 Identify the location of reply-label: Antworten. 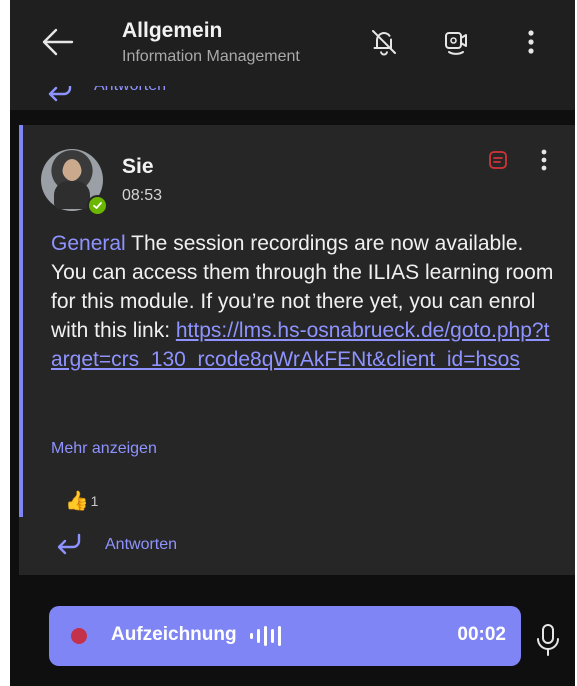
(141, 544).